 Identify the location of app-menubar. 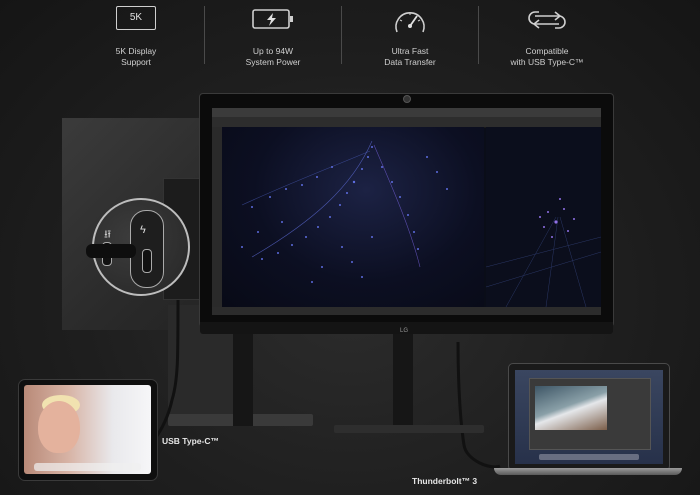
(406, 112).